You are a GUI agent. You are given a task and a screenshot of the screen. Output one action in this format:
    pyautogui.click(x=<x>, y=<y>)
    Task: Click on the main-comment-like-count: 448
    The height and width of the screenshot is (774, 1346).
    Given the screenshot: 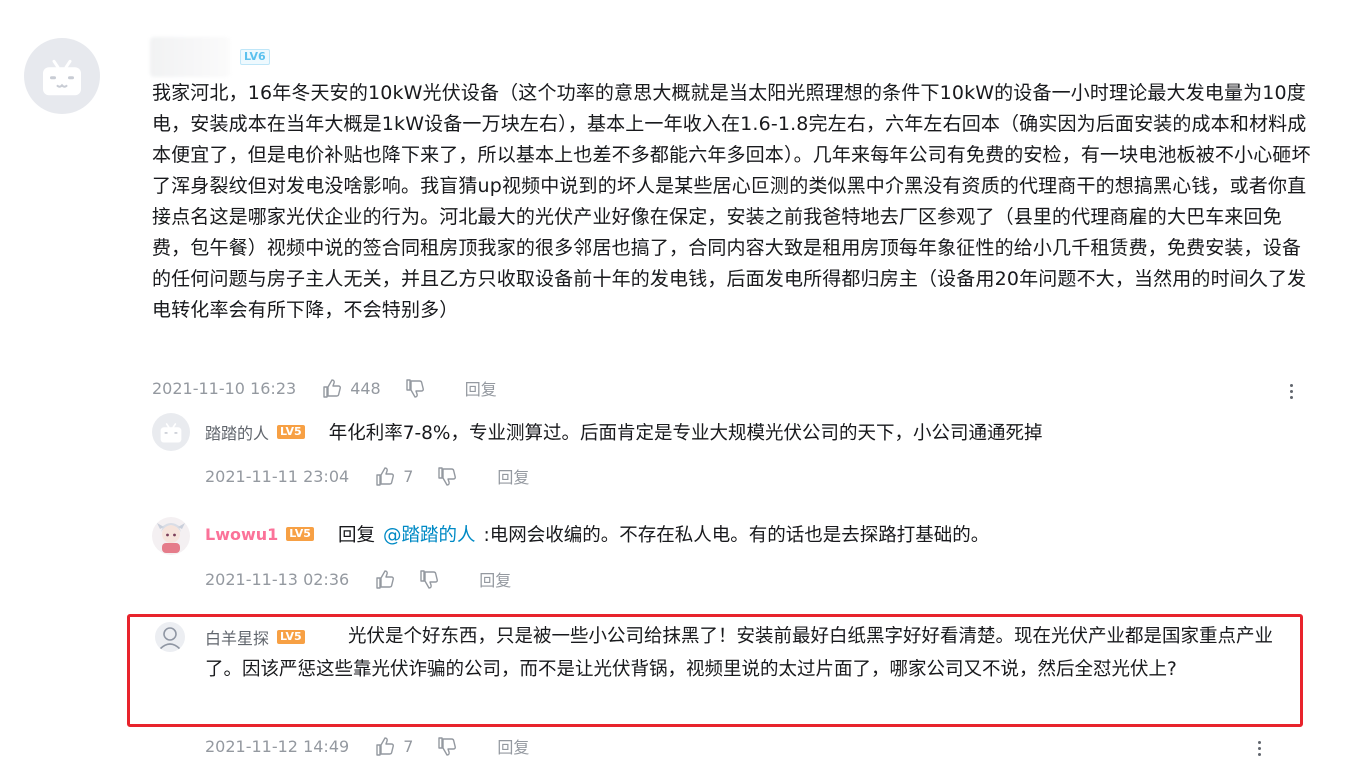 What is the action you would take?
    pyautogui.click(x=365, y=388)
    